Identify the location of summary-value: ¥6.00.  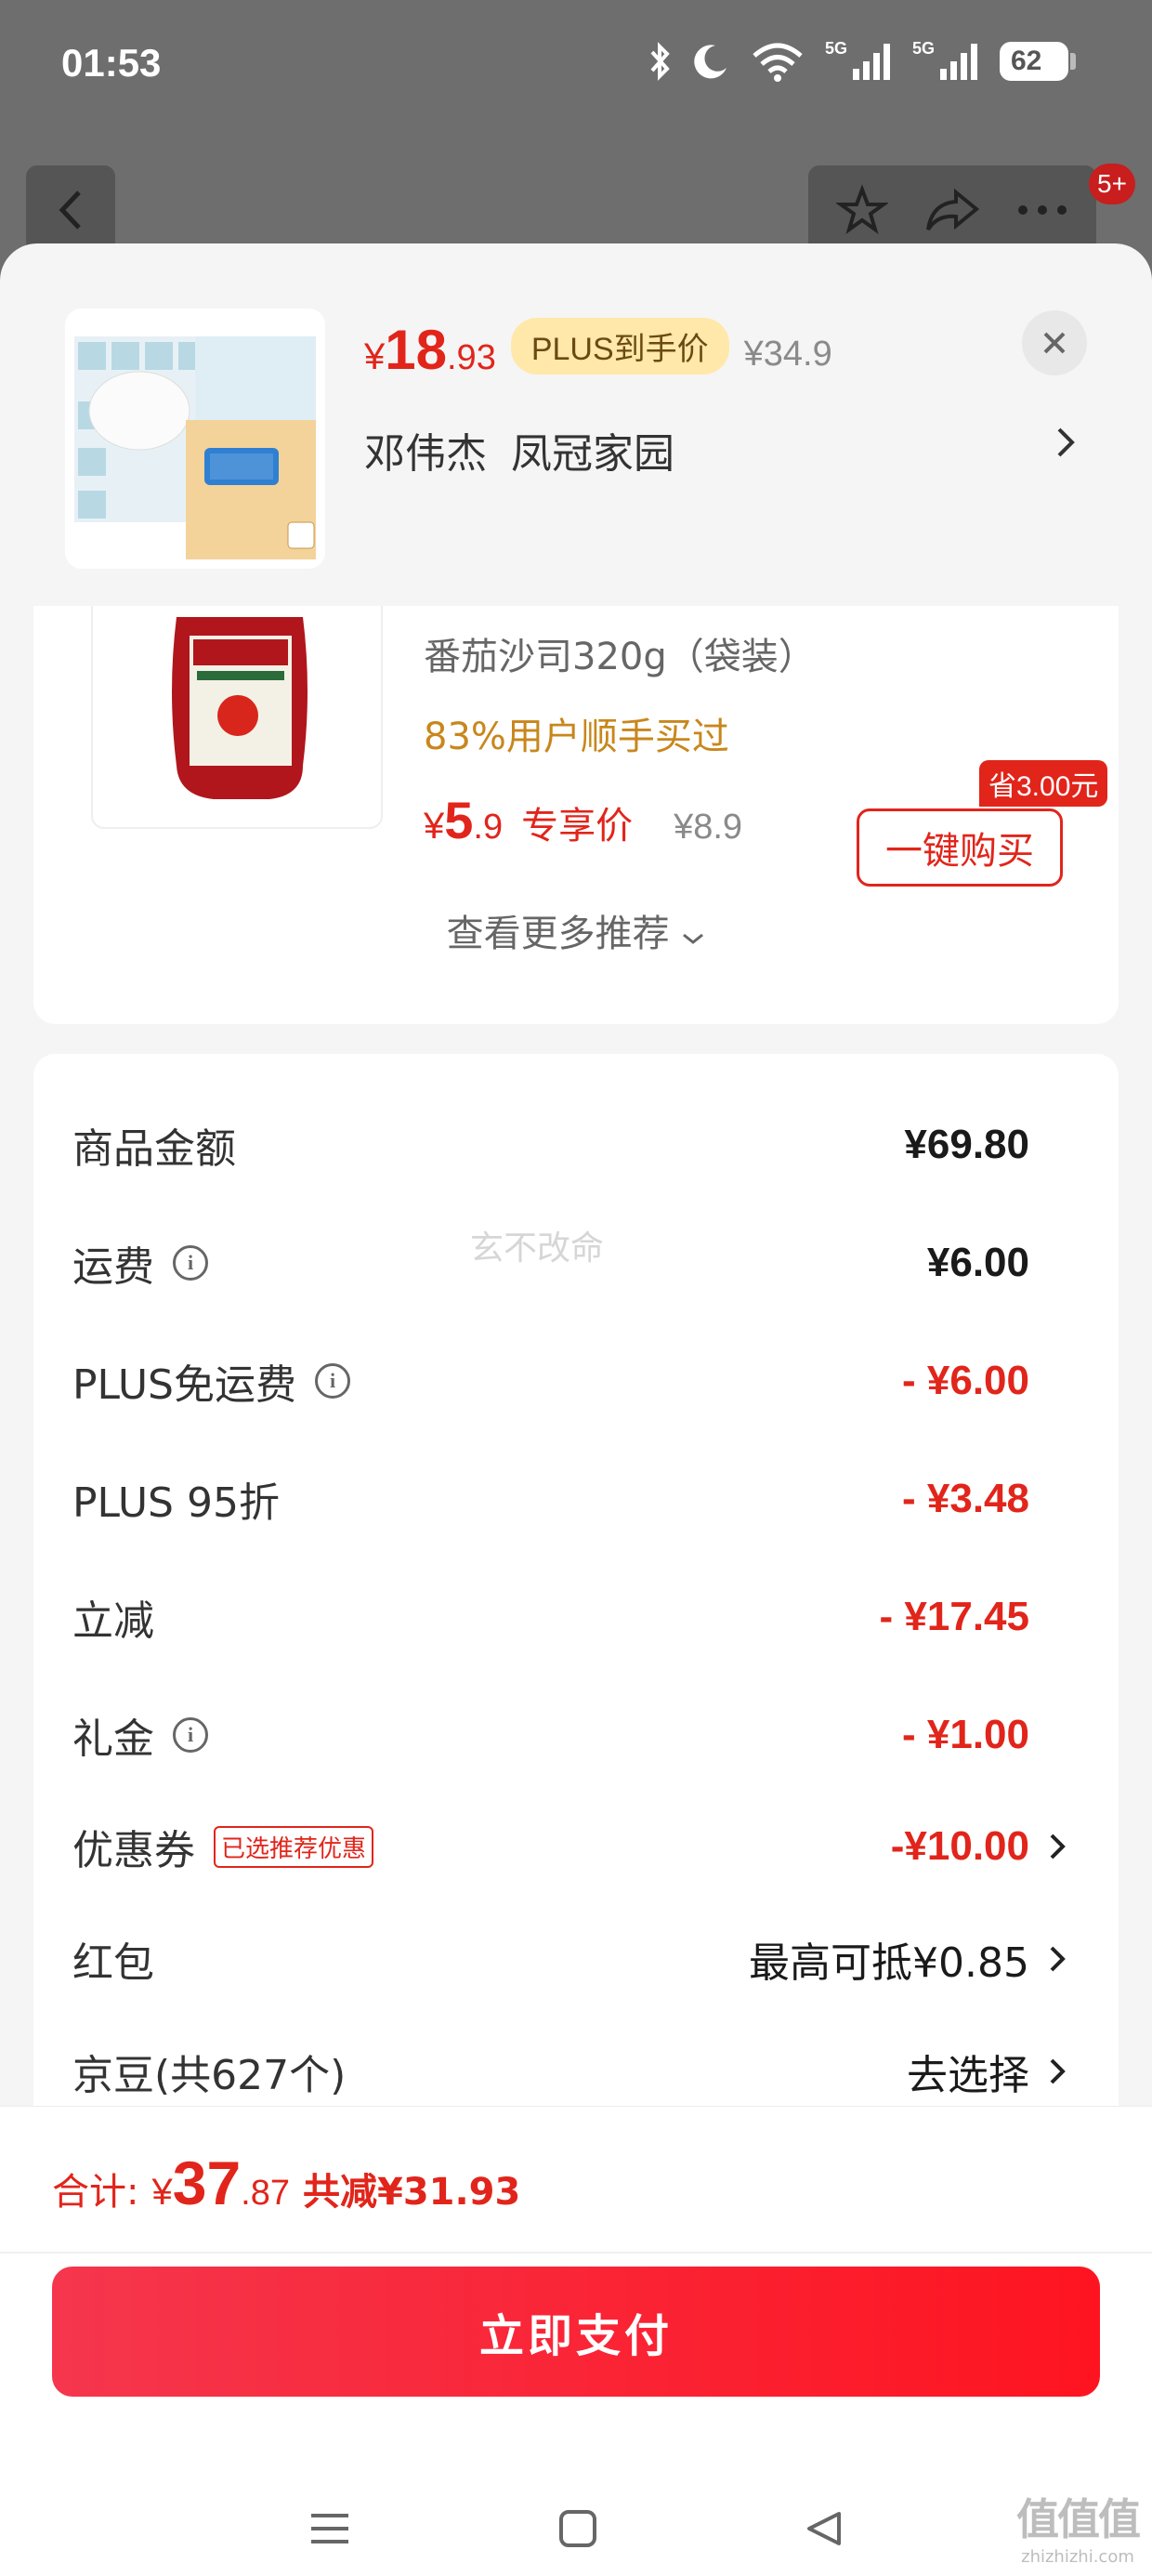
(978, 1262).